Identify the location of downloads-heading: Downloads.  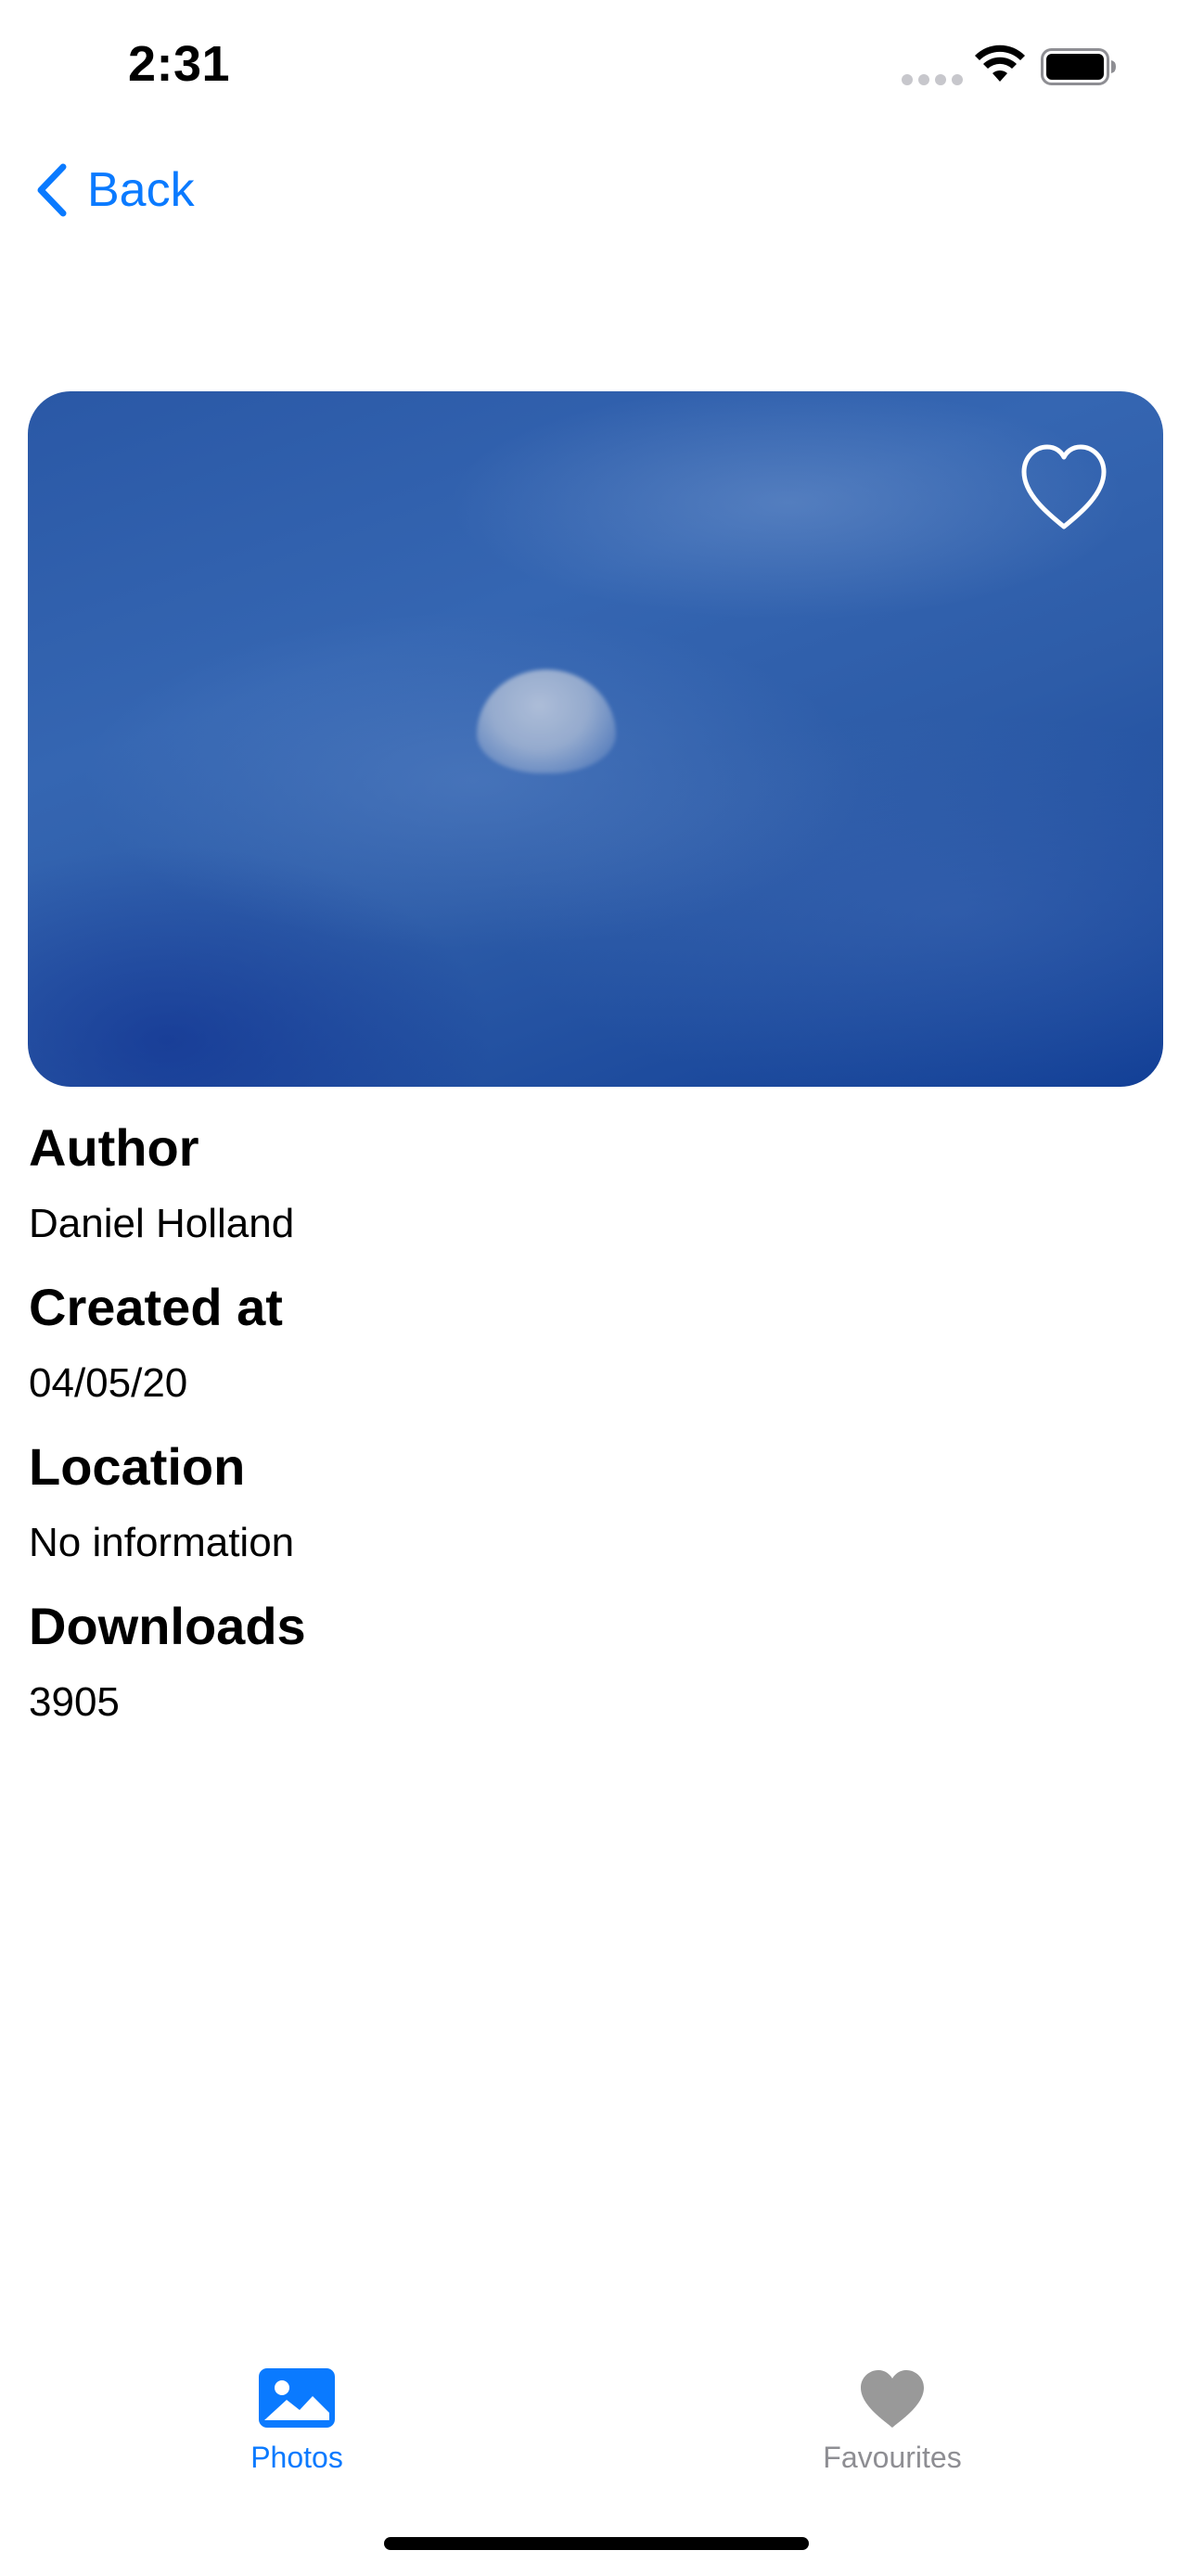
(167, 1626).